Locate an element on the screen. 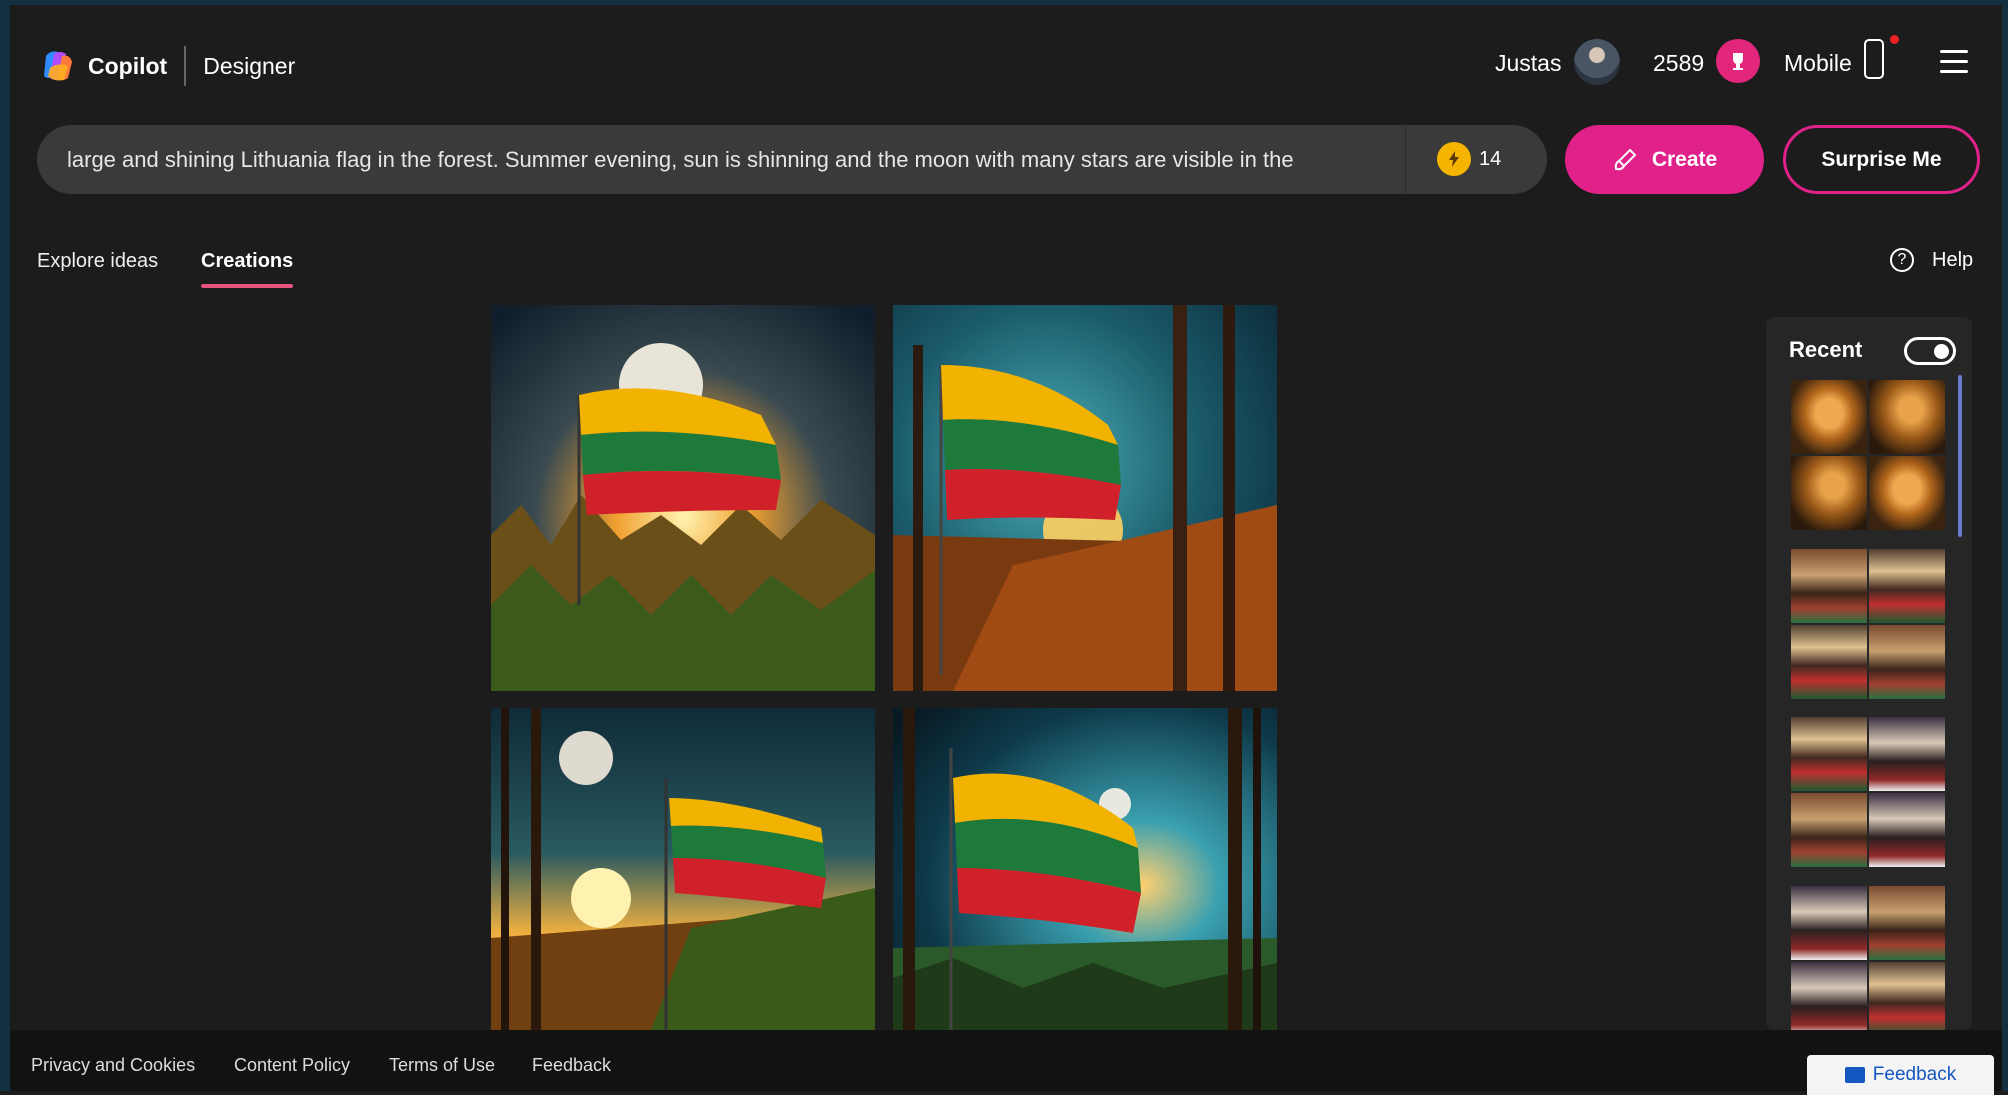 This screenshot has width=2008, height=1095. phone-icon is located at coordinates (1874, 59).